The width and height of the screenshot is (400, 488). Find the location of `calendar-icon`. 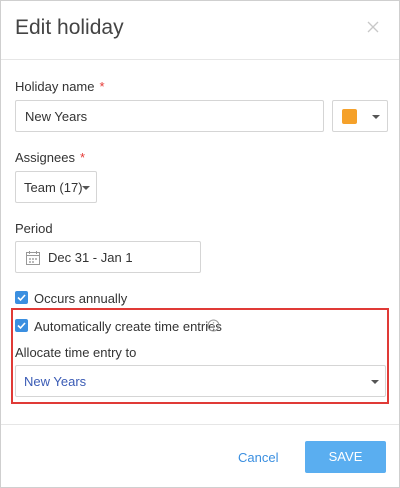

calendar-icon is located at coordinates (33, 257).